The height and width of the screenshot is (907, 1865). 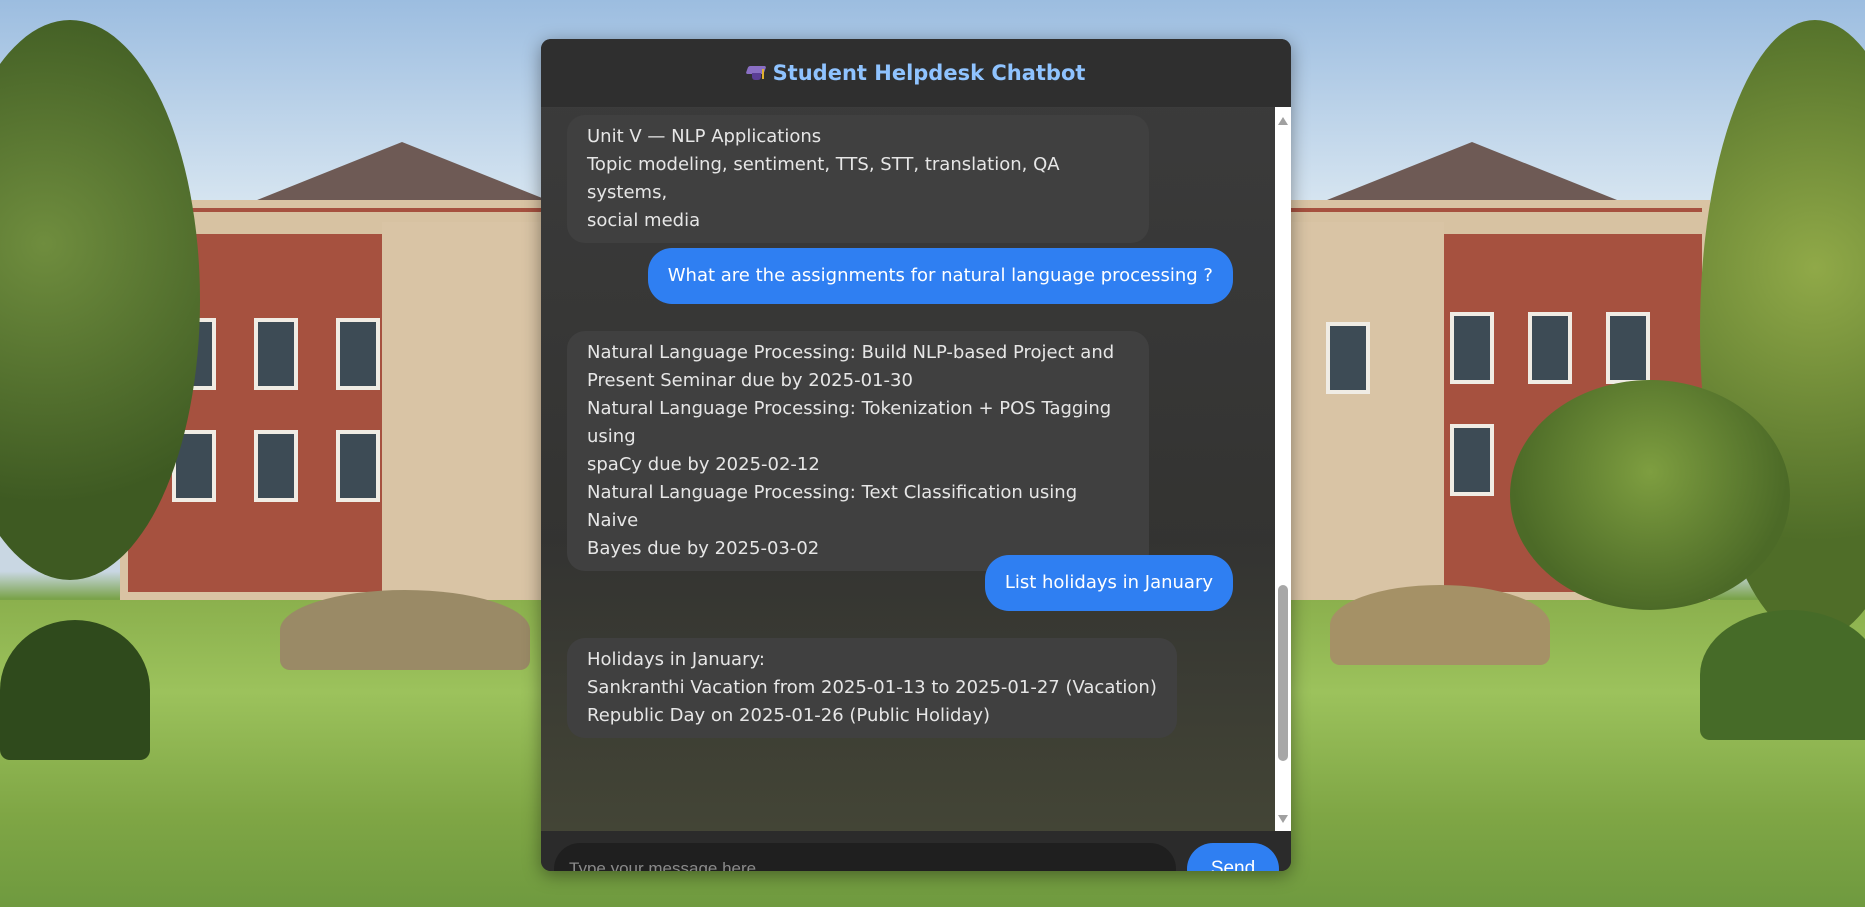 I want to click on chat-header: Student Helpdesk Chatbot, so click(x=916, y=73).